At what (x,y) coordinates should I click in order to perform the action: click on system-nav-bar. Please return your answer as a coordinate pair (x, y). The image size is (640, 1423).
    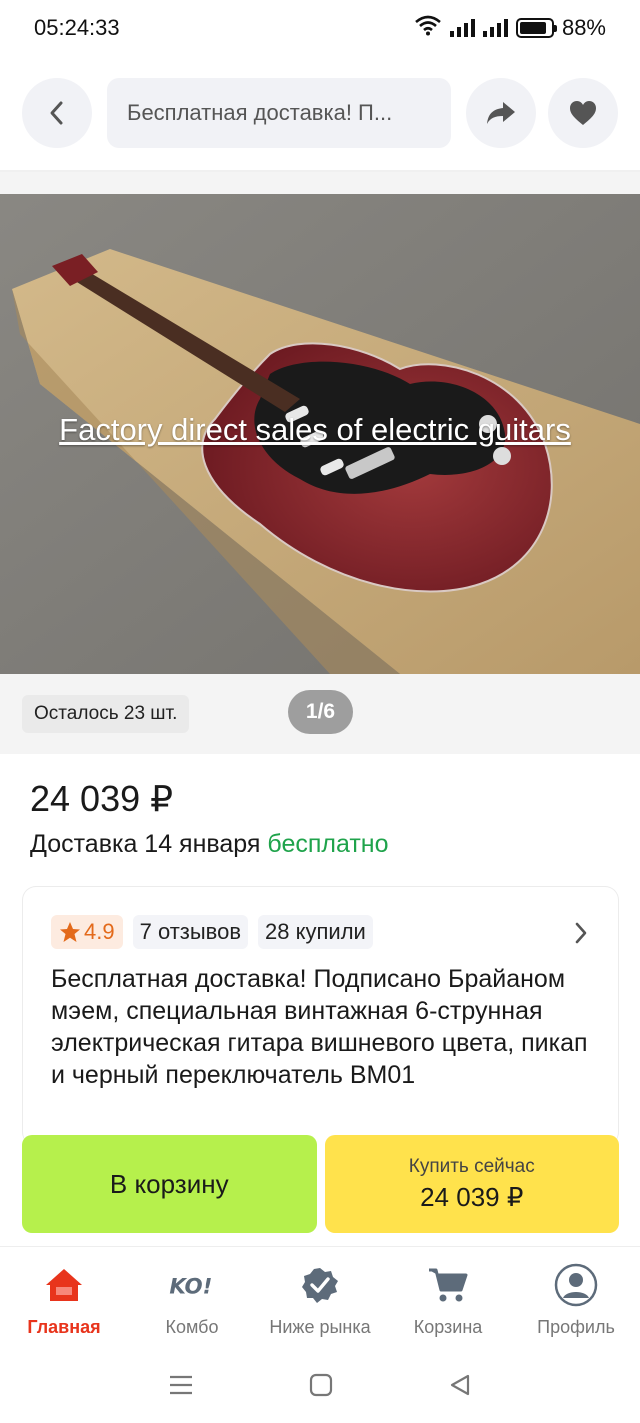
    Looking at the image, I should click on (320, 1384).